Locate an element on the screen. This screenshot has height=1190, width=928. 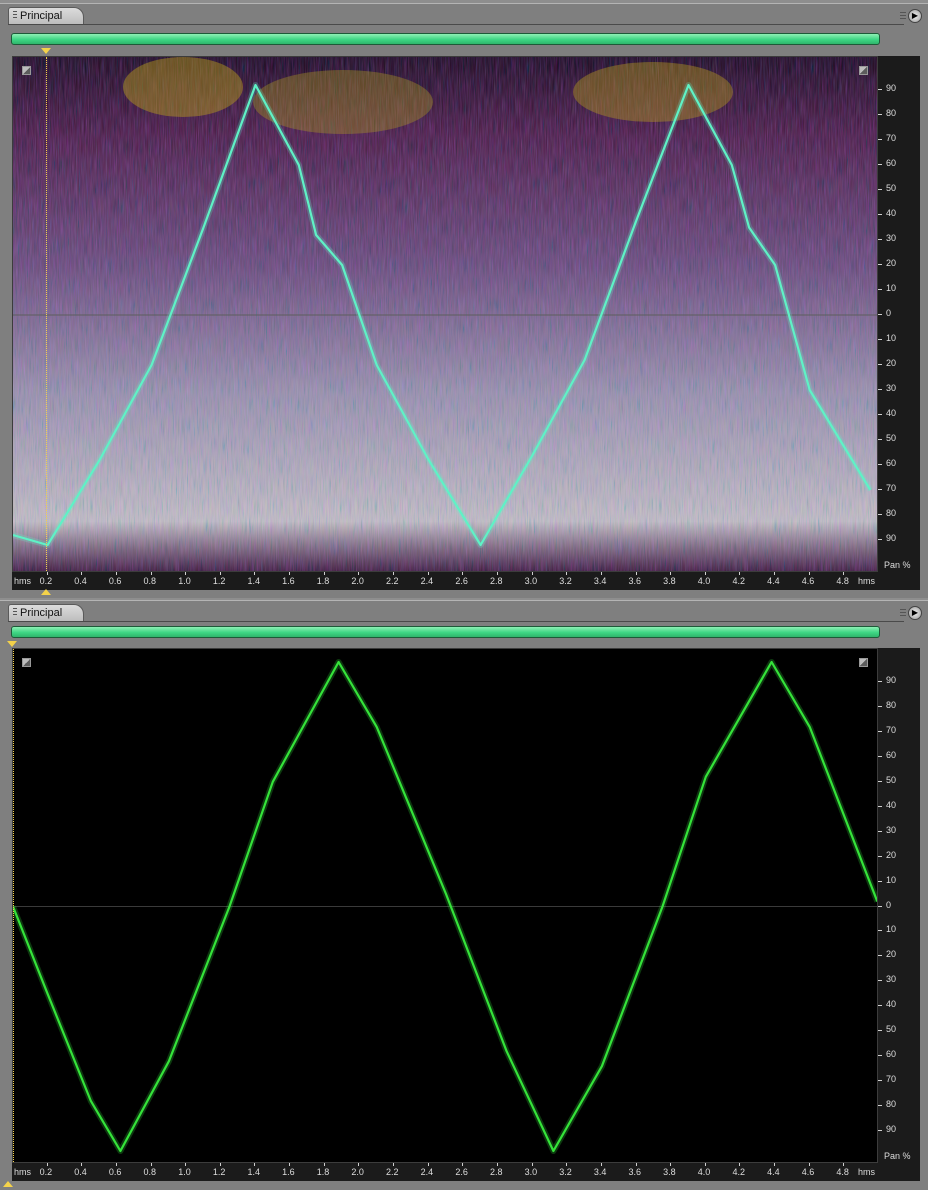
y-tick-label: 70 is located at coordinates (891, 729).